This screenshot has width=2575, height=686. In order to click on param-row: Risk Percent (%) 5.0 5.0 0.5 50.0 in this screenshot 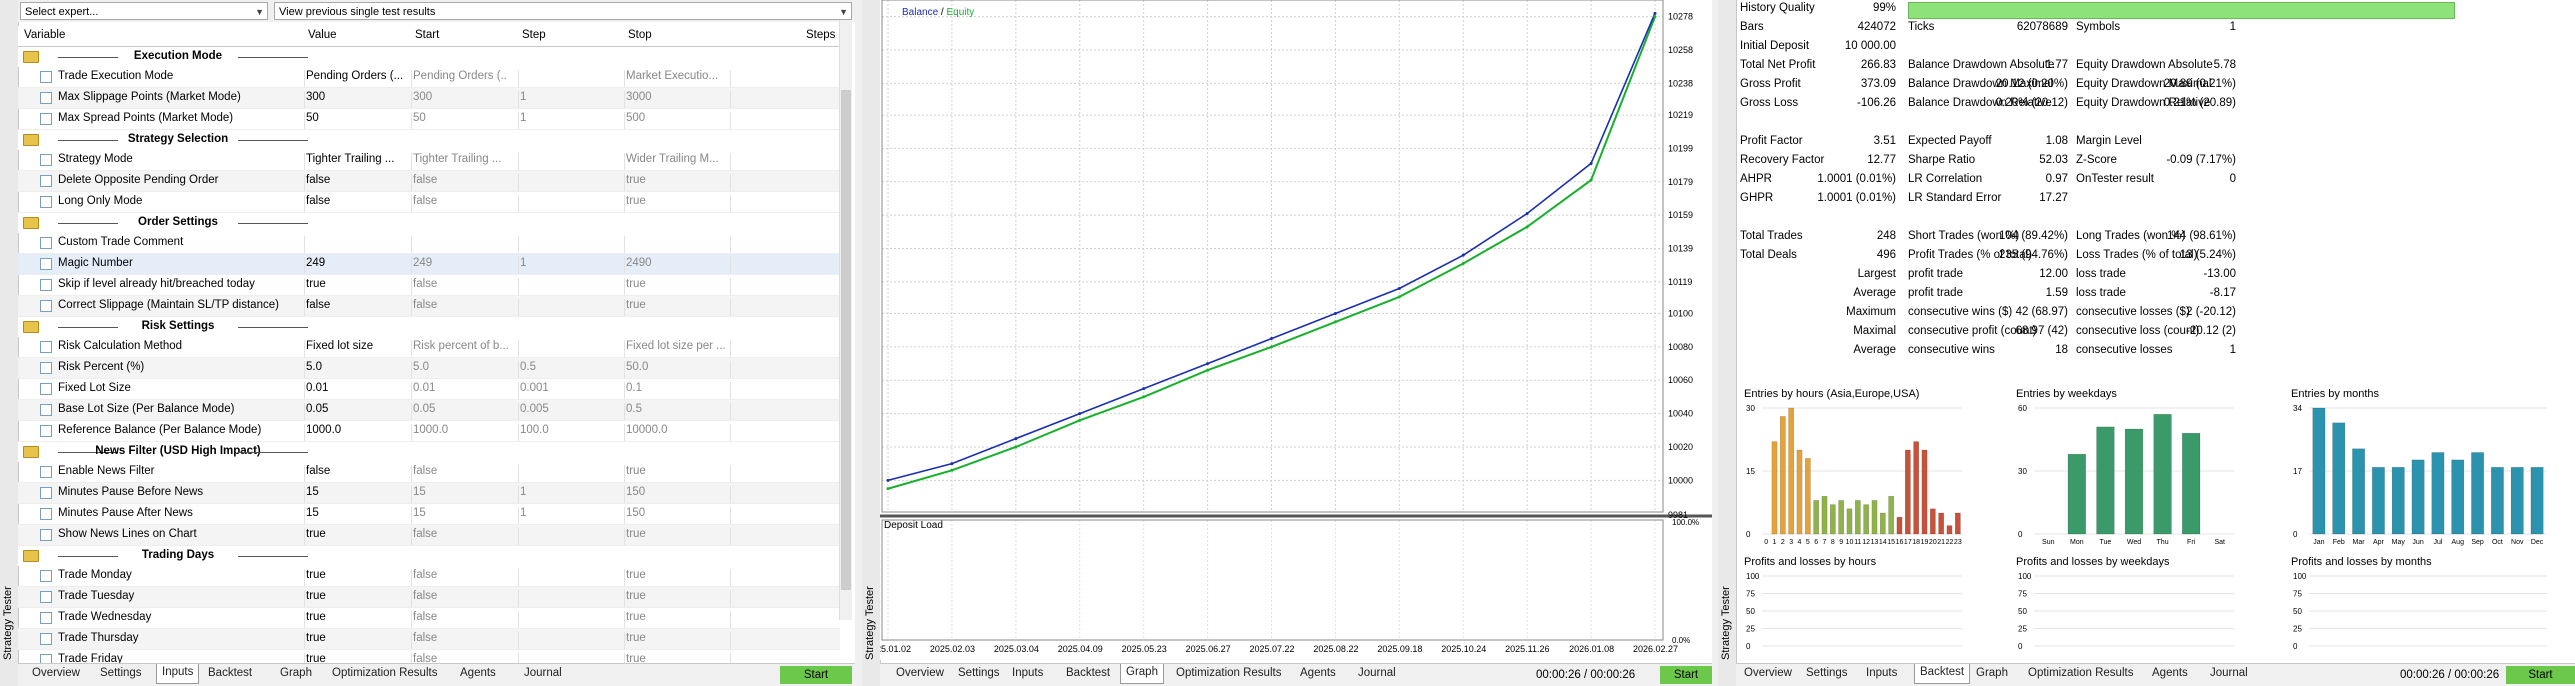, I will do `click(429, 368)`.